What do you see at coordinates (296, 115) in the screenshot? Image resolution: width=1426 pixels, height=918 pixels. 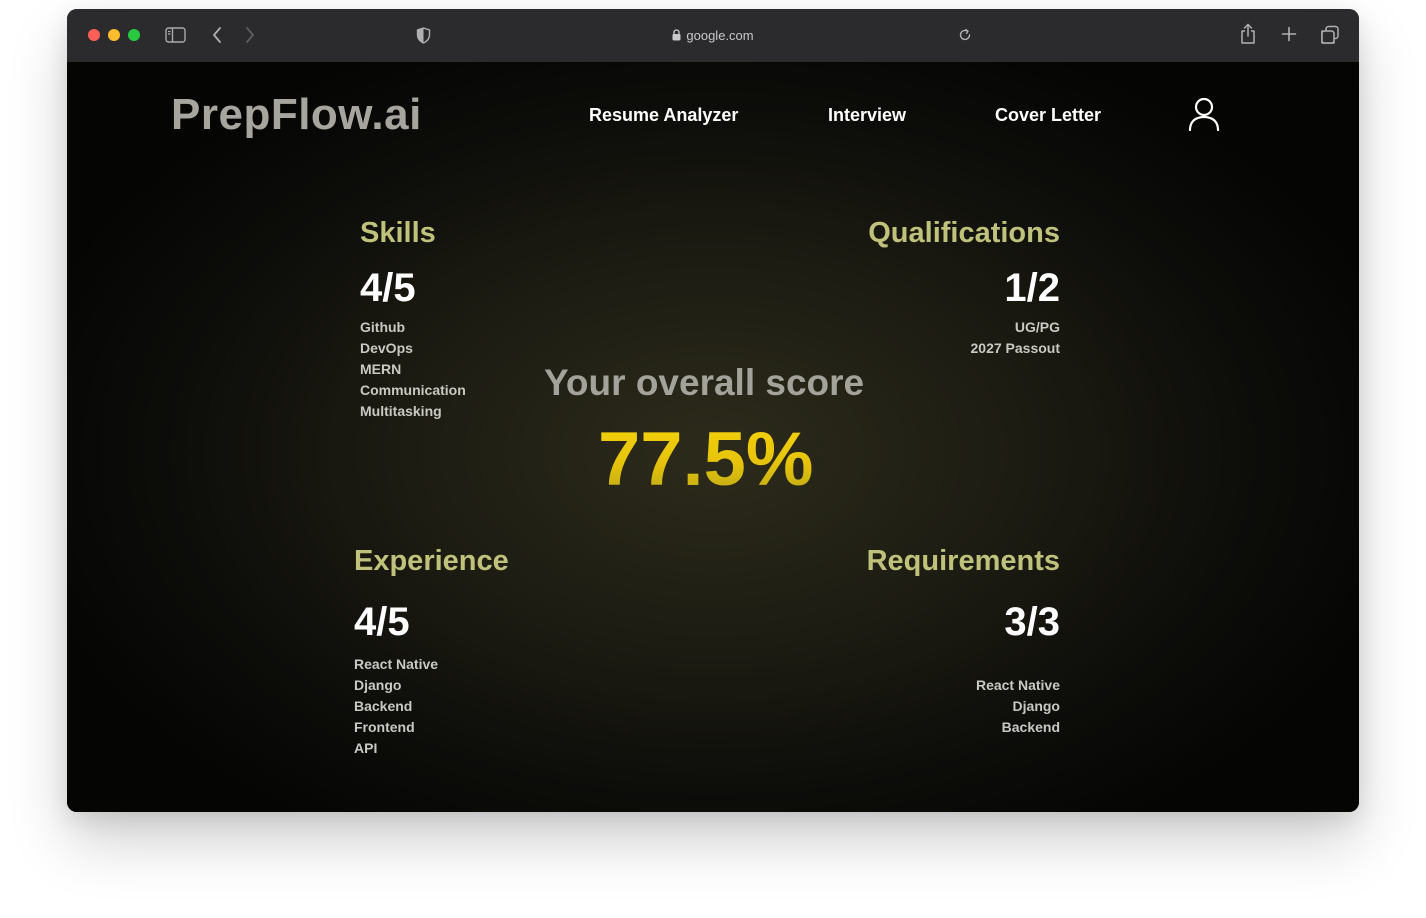 I see `site-logo: PrepFlow.ai` at bounding box center [296, 115].